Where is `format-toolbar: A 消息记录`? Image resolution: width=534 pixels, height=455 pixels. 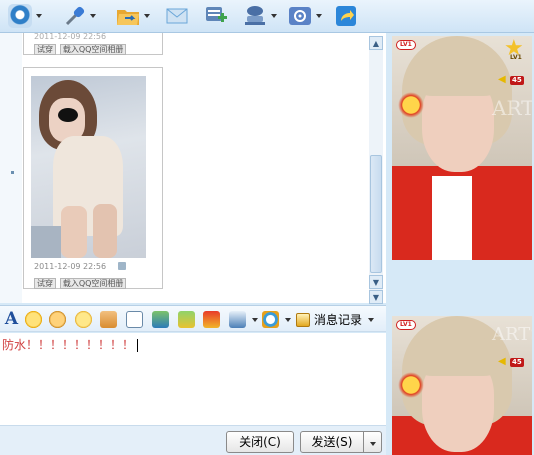 format-toolbar: A 消息记录 is located at coordinates (193, 318).